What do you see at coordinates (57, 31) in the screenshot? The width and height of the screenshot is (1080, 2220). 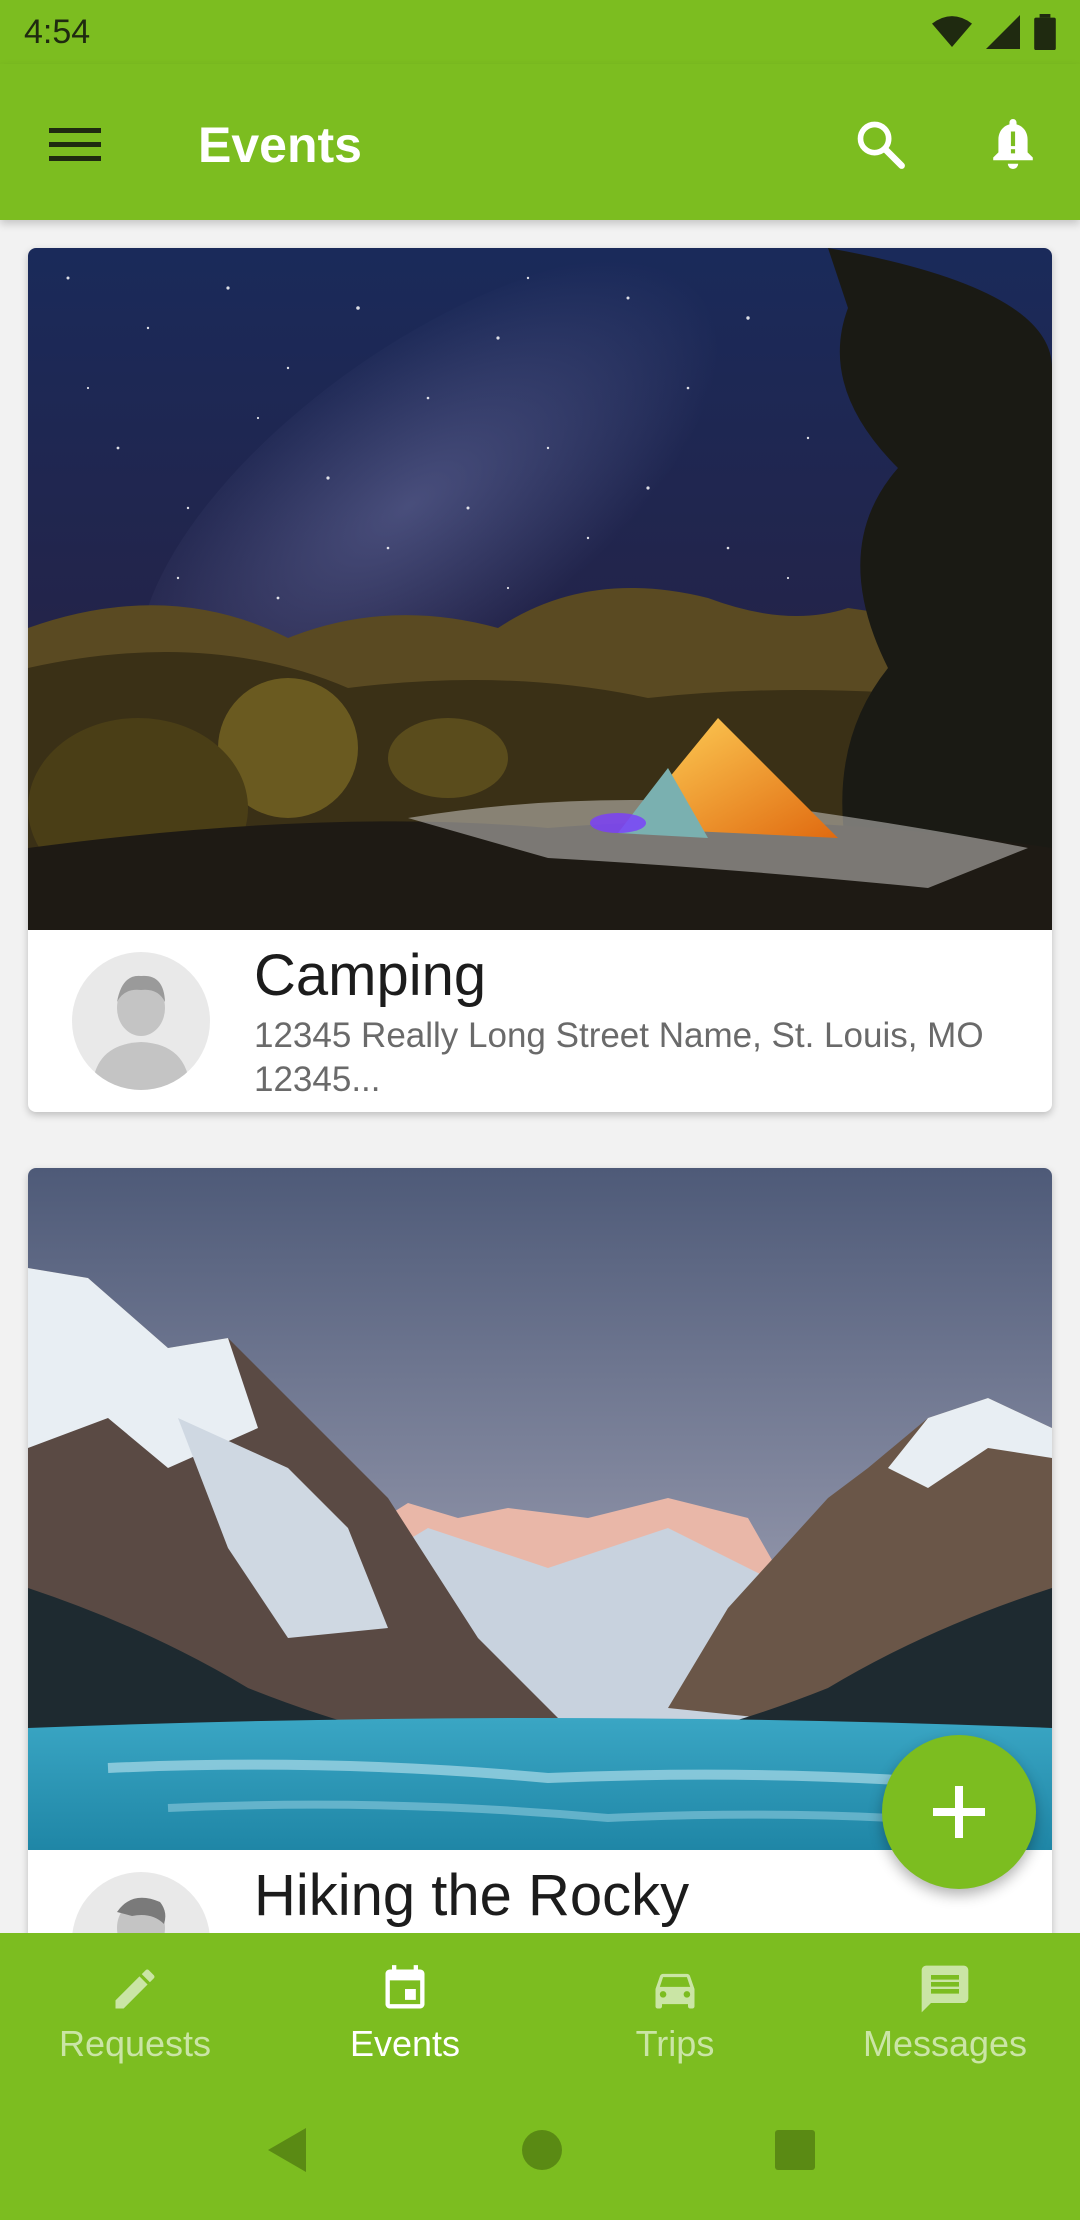 I see `status-time: 4:54` at bounding box center [57, 31].